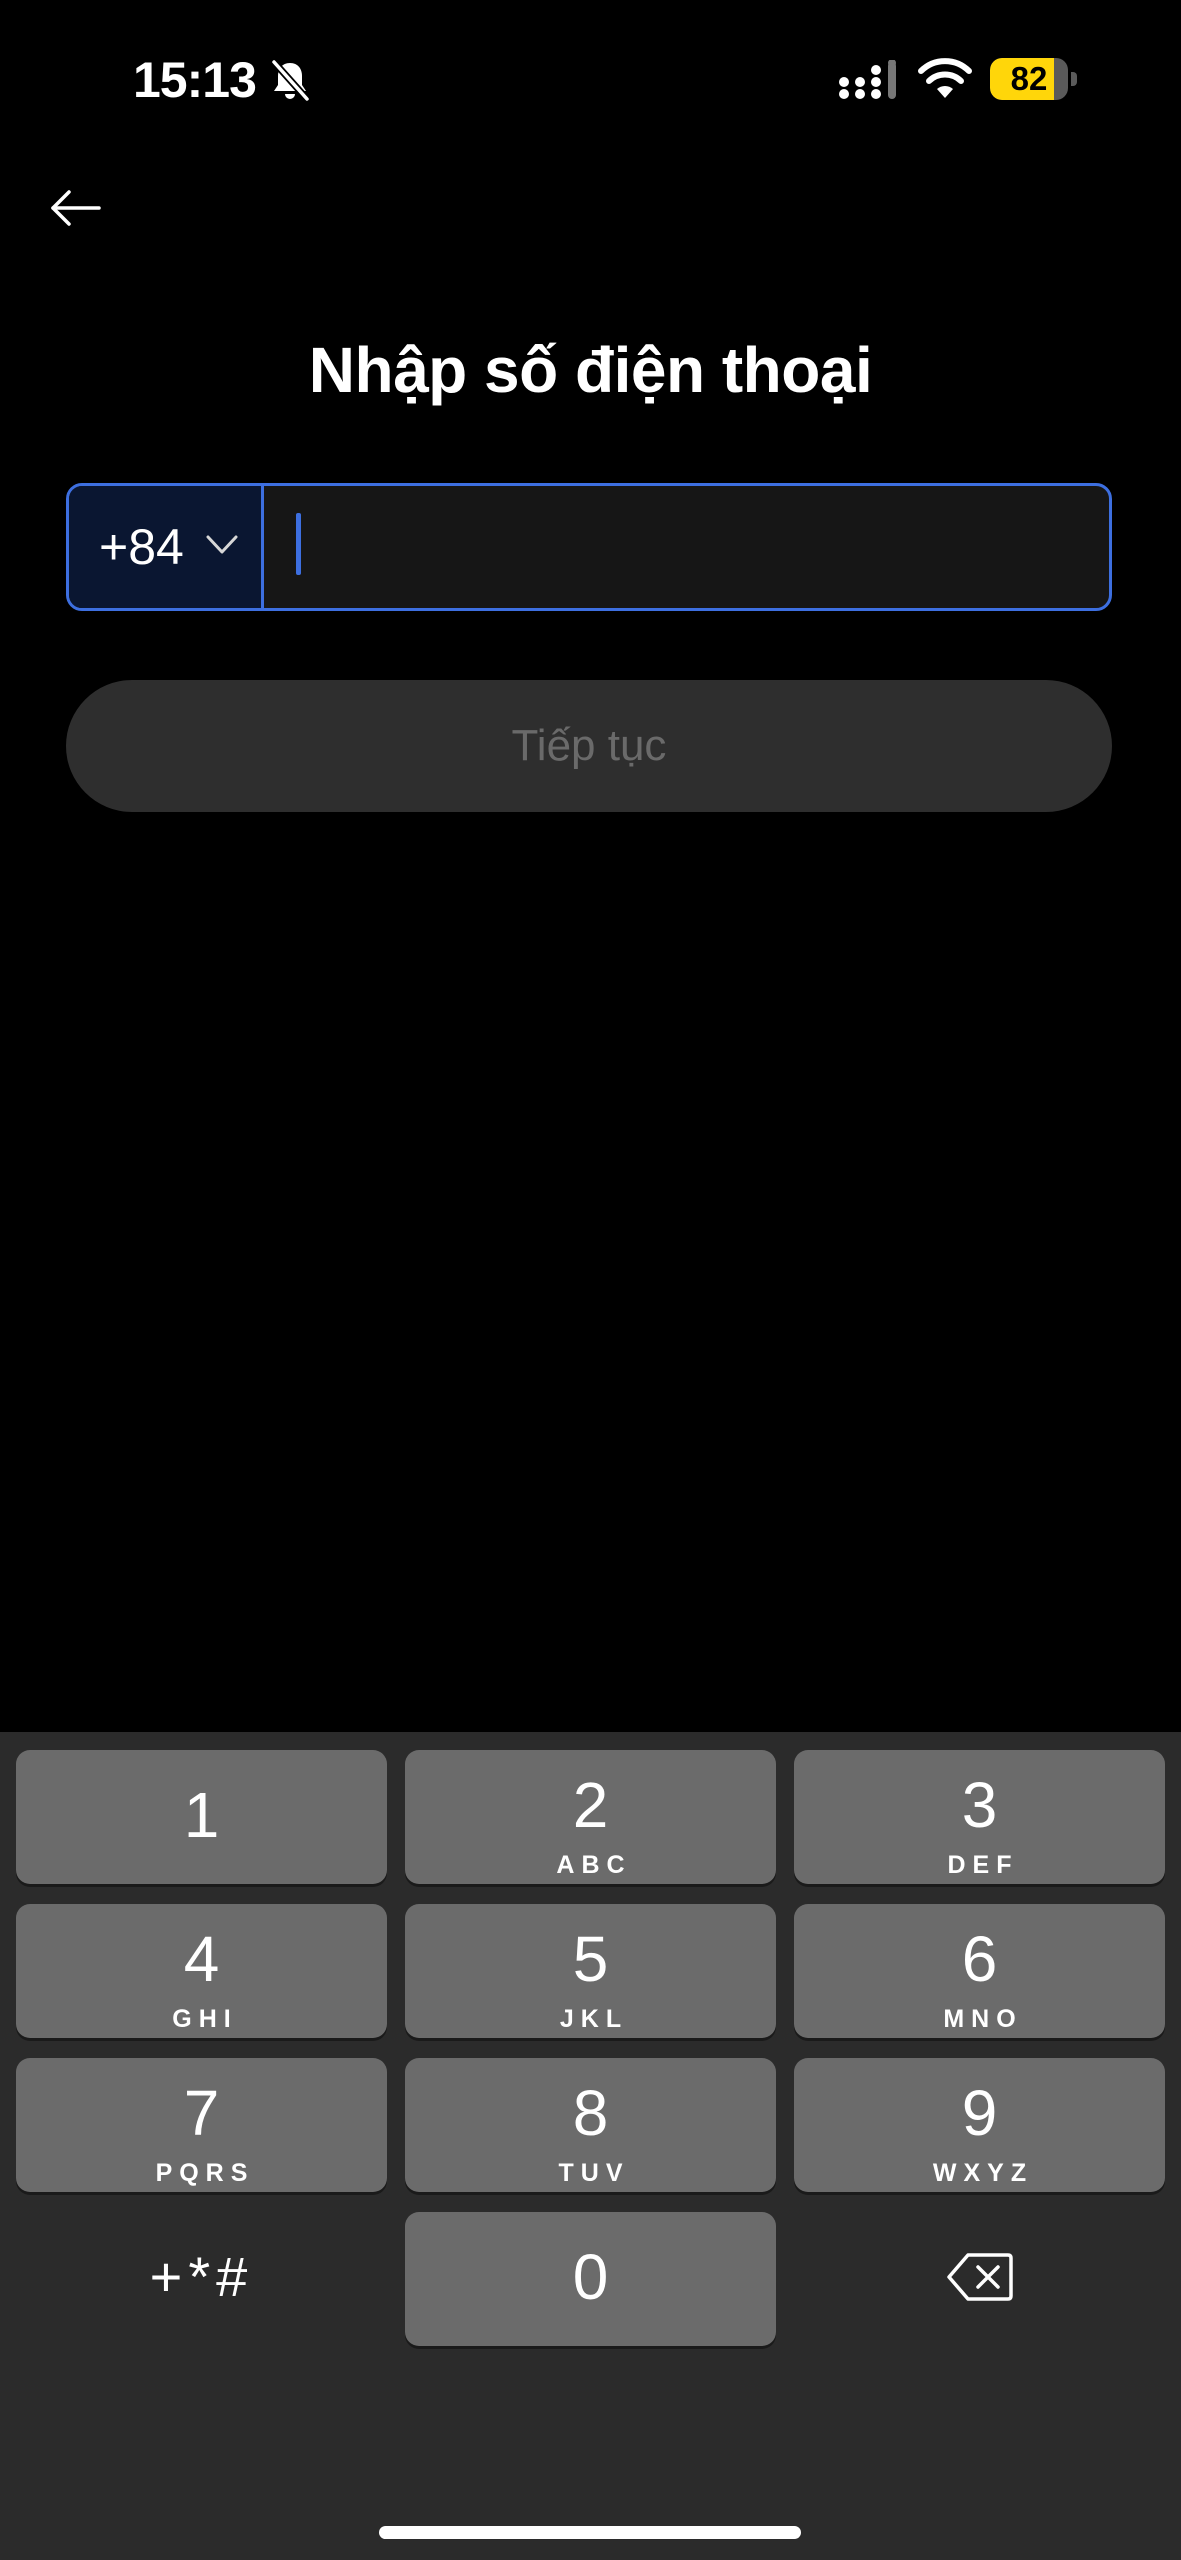 The width and height of the screenshot is (1181, 2560). Describe the element at coordinates (589, 746) in the screenshot. I see `continue-button: Tiếp tục` at that location.